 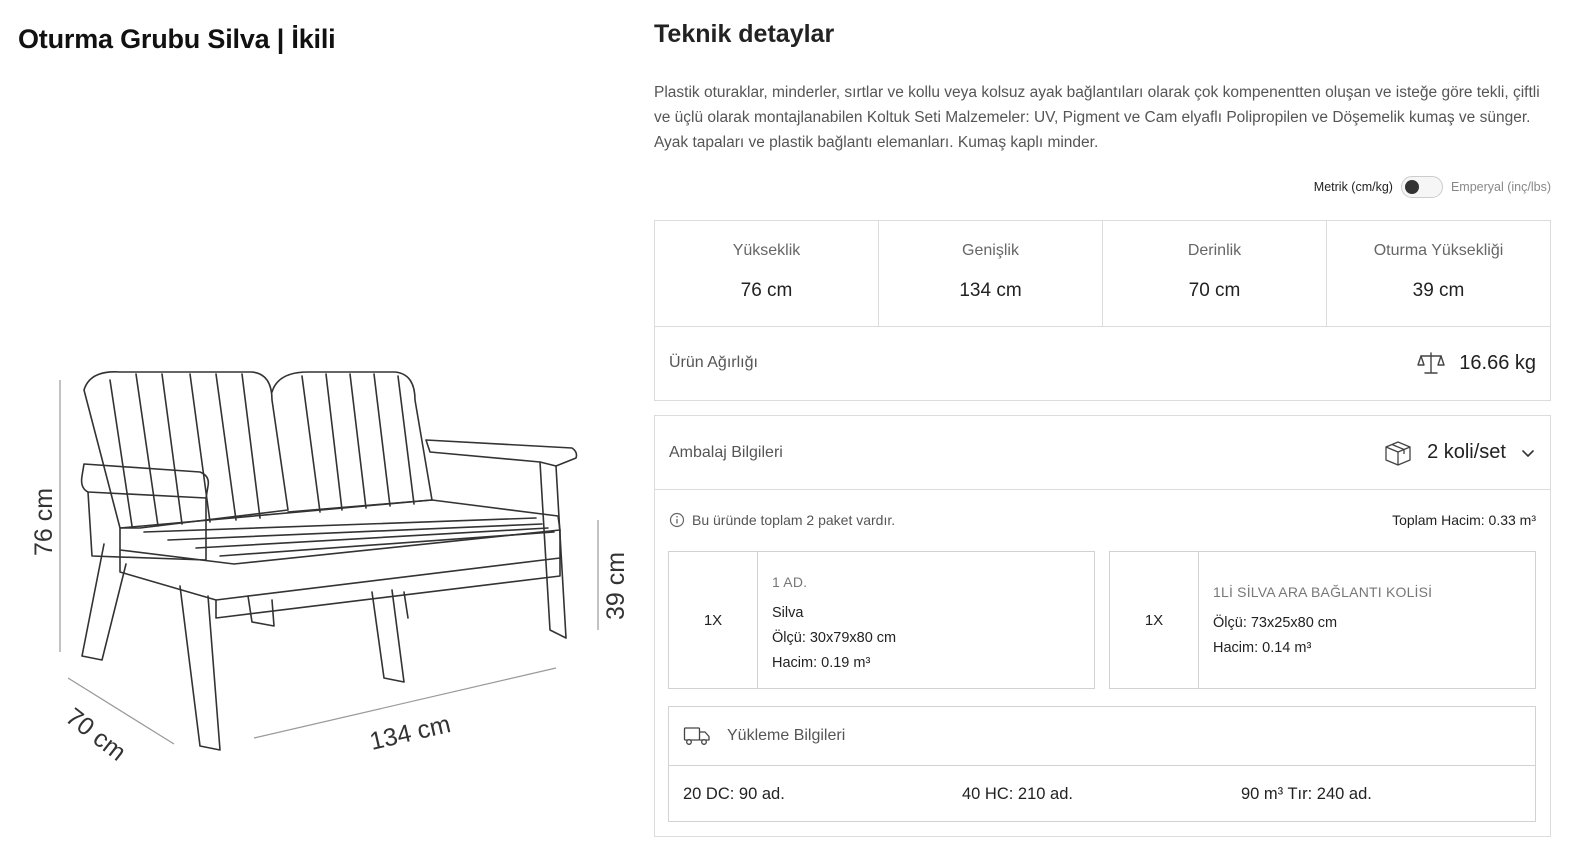 I want to click on dimension-label: Yükseklik, so click(x=766, y=250).